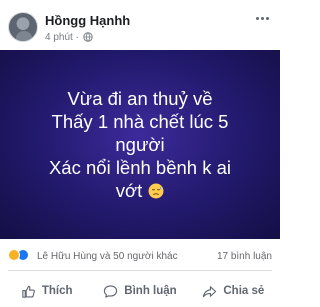 The image size is (320, 307). Describe the element at coordinates (107, 256) in the screenshot. I see `reactors-summary: Lê Hữu Hùng và 50 người khác` at that location.